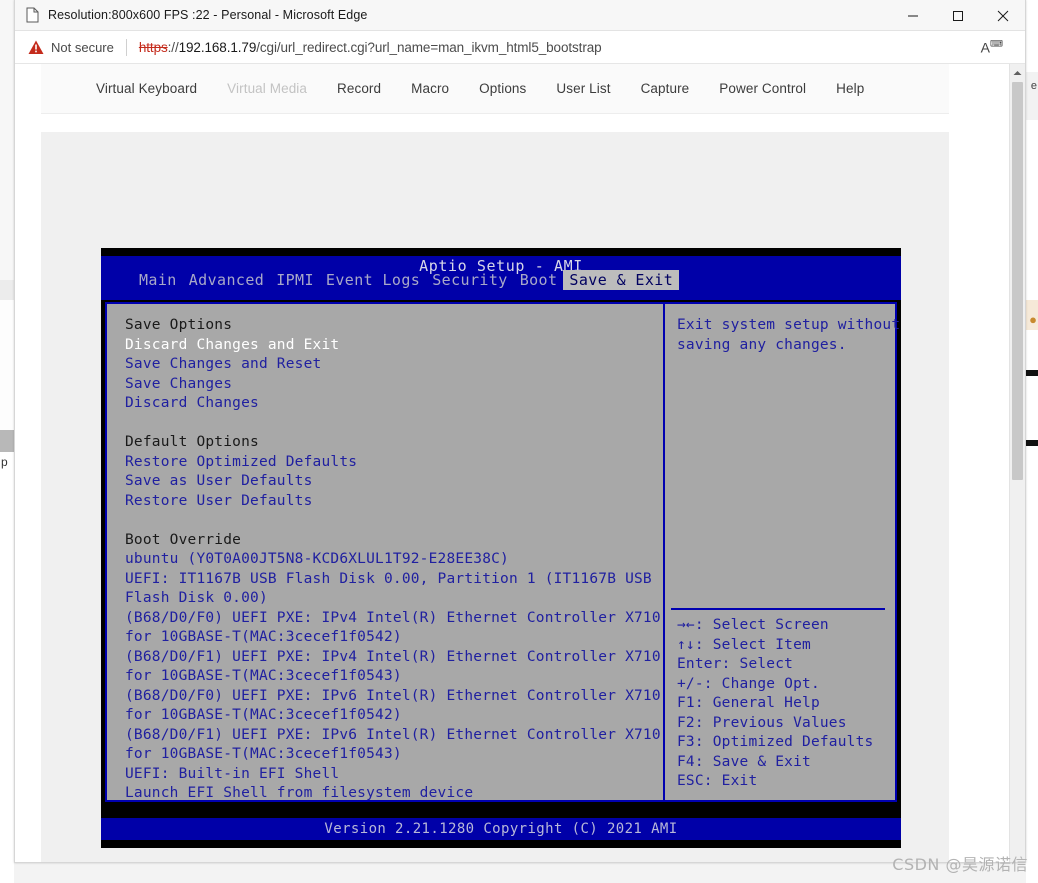 The height and width of the screenshot is (883, 1038). What do you see at coordinates (1002, 15) in the screenshot?
I see `close-button` at bounding box center [1002, 15].